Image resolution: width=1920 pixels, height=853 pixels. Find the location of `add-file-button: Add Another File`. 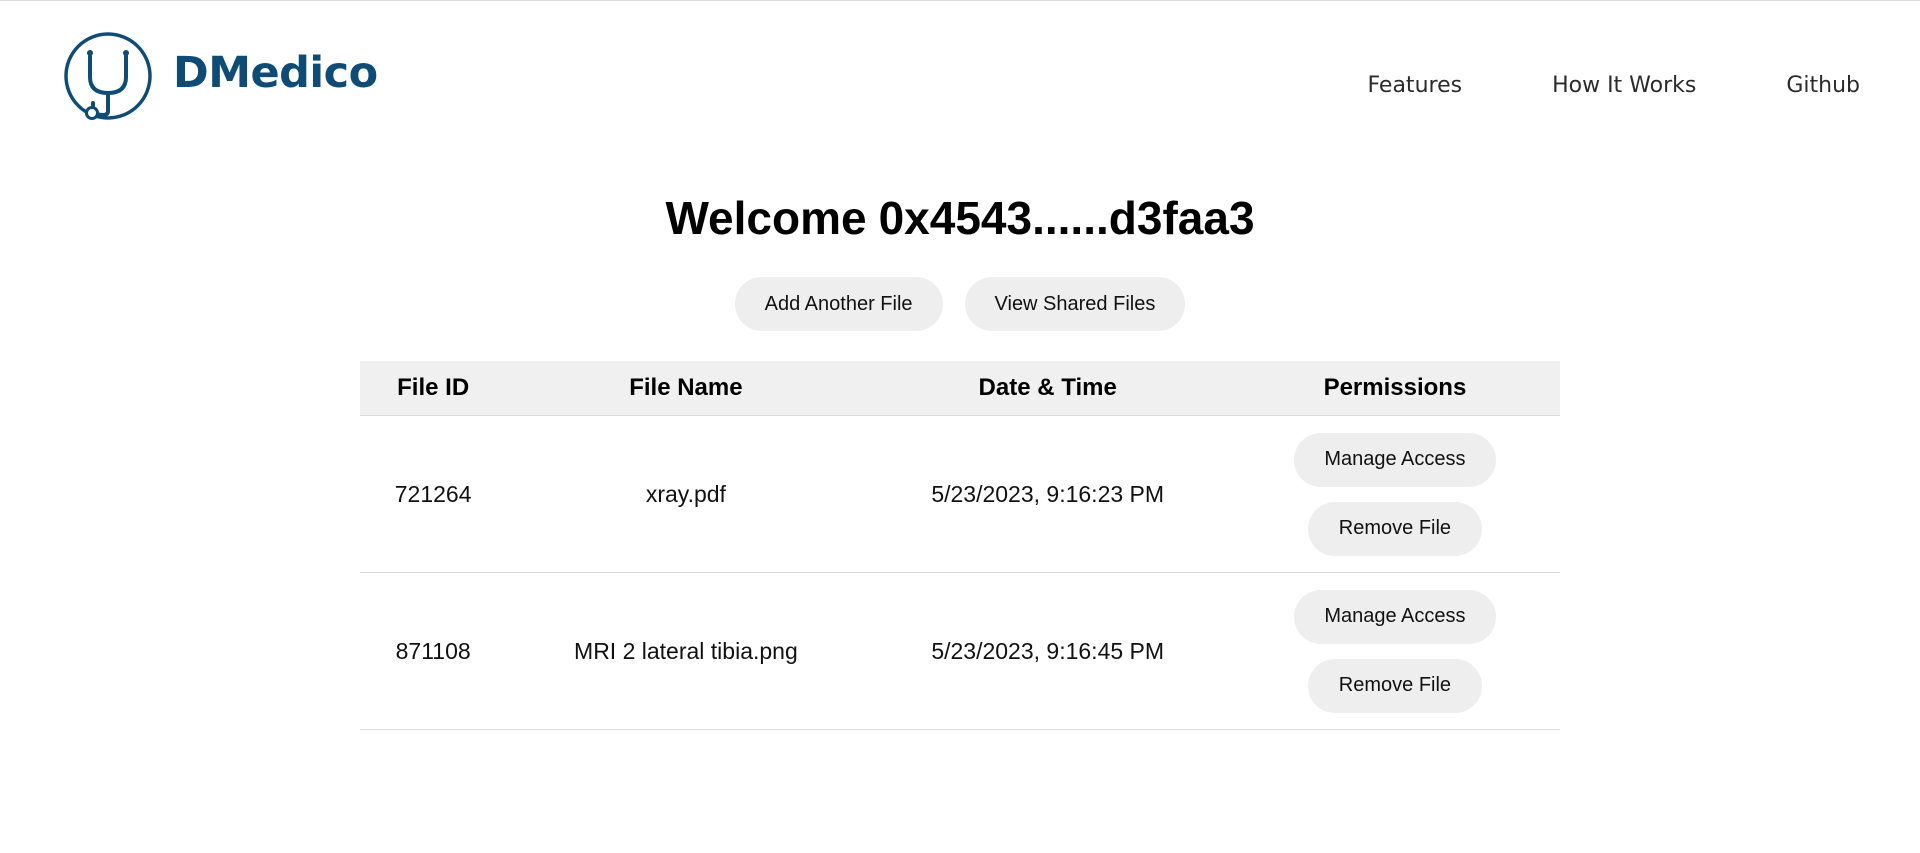

add-file-button: Add Another File is located at coordinates (838, 304).